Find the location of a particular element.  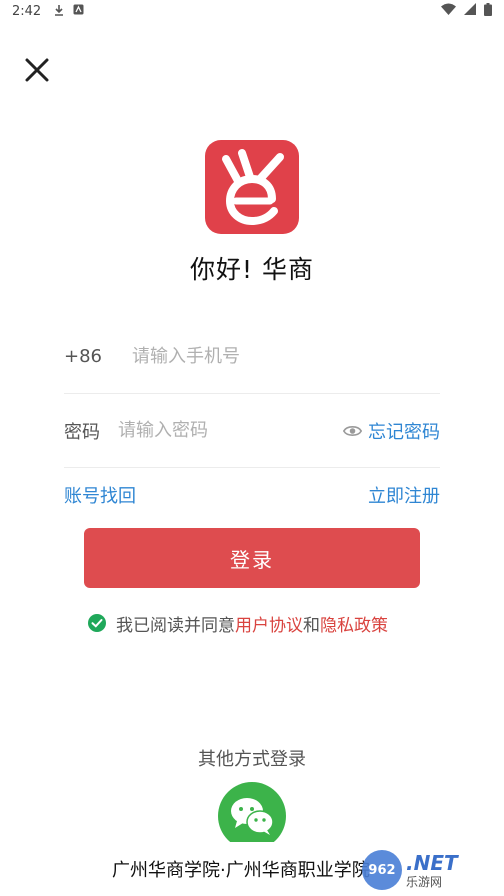

agreement-row: 我已阅读并同意 用户协议 和 隐私政策 is located at coordinates (238, 623).